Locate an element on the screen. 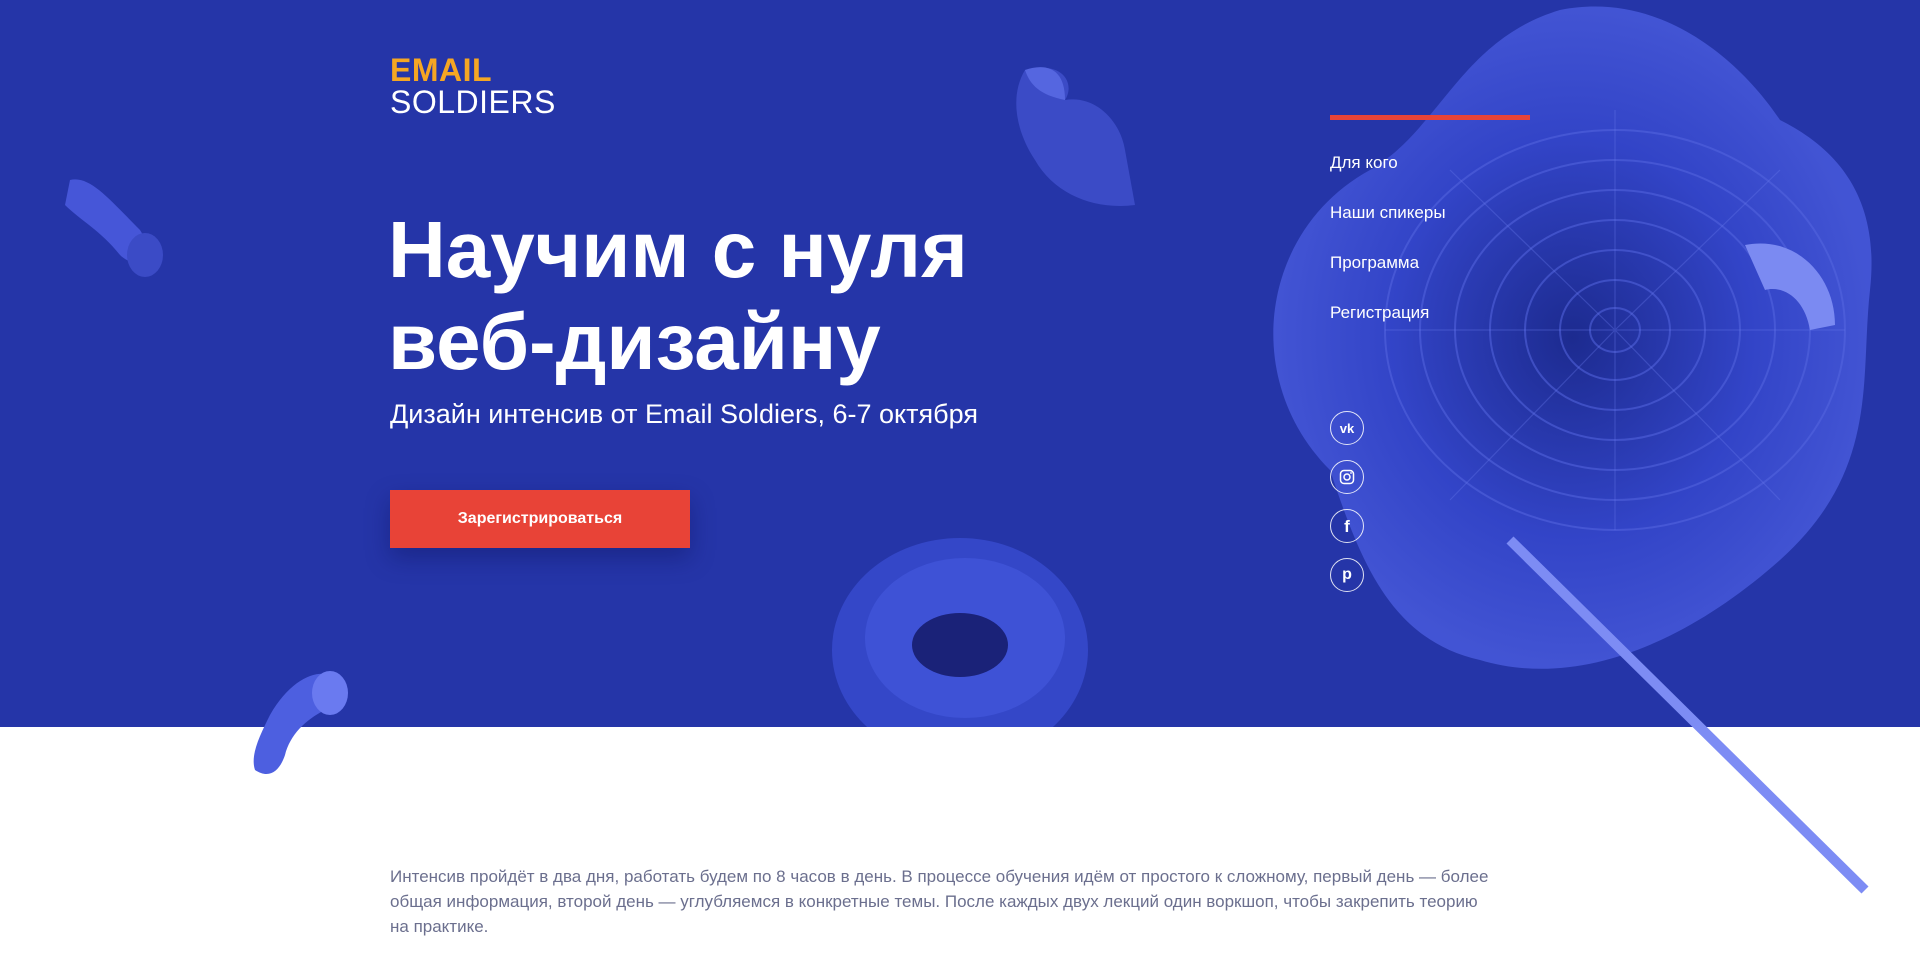 The height and width of the screenshot is (969, 1920). vk-link: vk is located at coordinates (1347, 428).